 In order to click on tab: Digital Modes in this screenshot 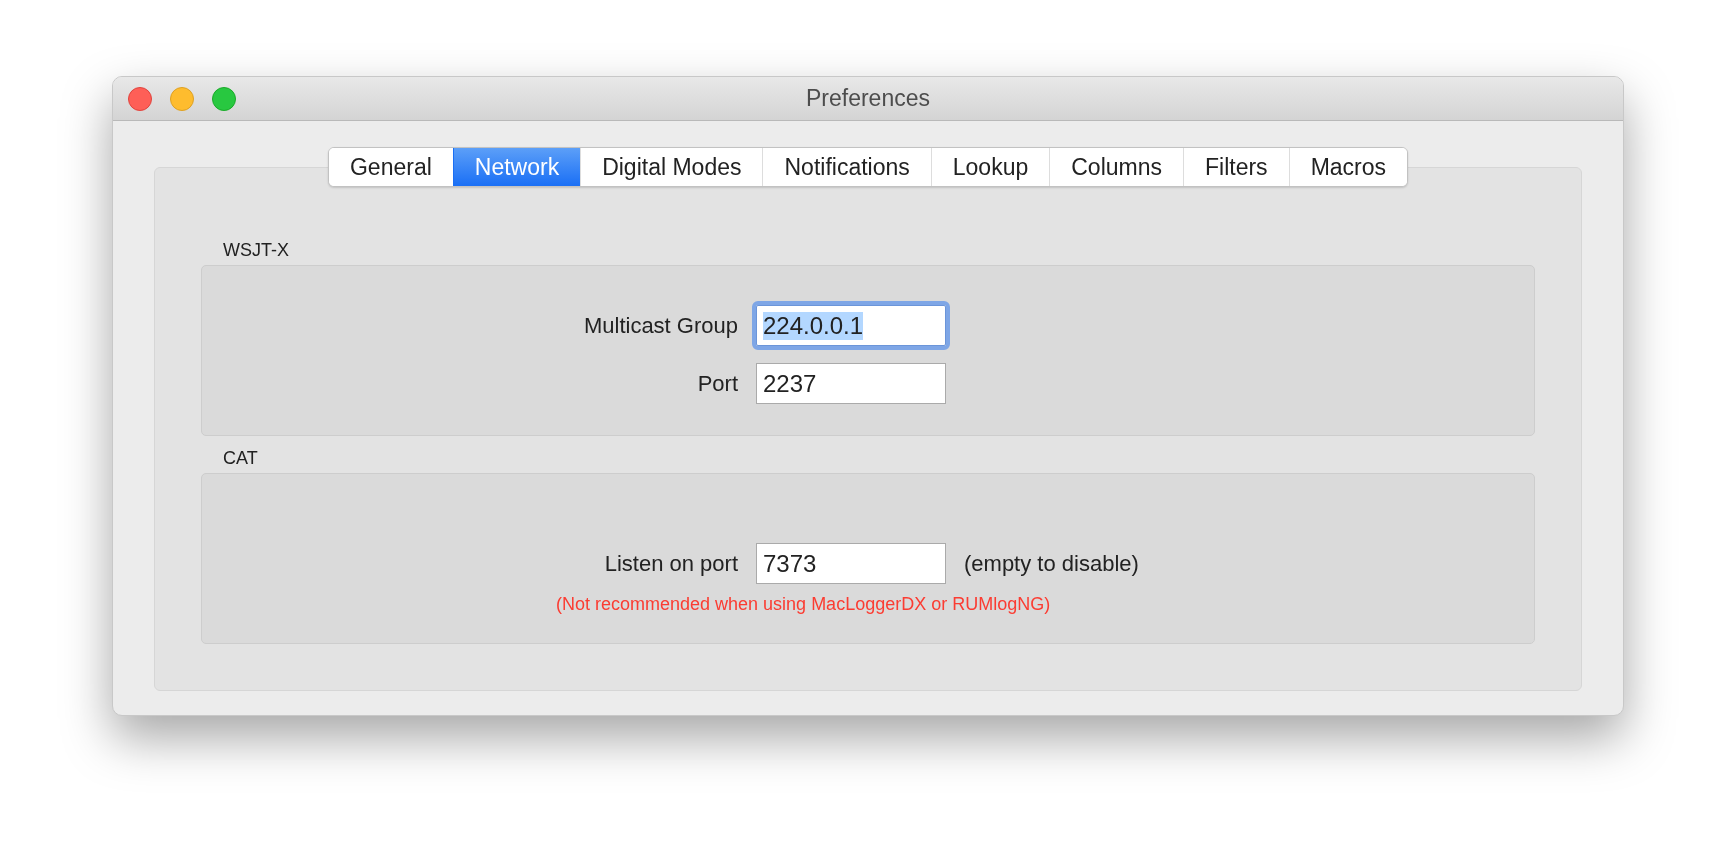, I will do `click(671, 167)`.